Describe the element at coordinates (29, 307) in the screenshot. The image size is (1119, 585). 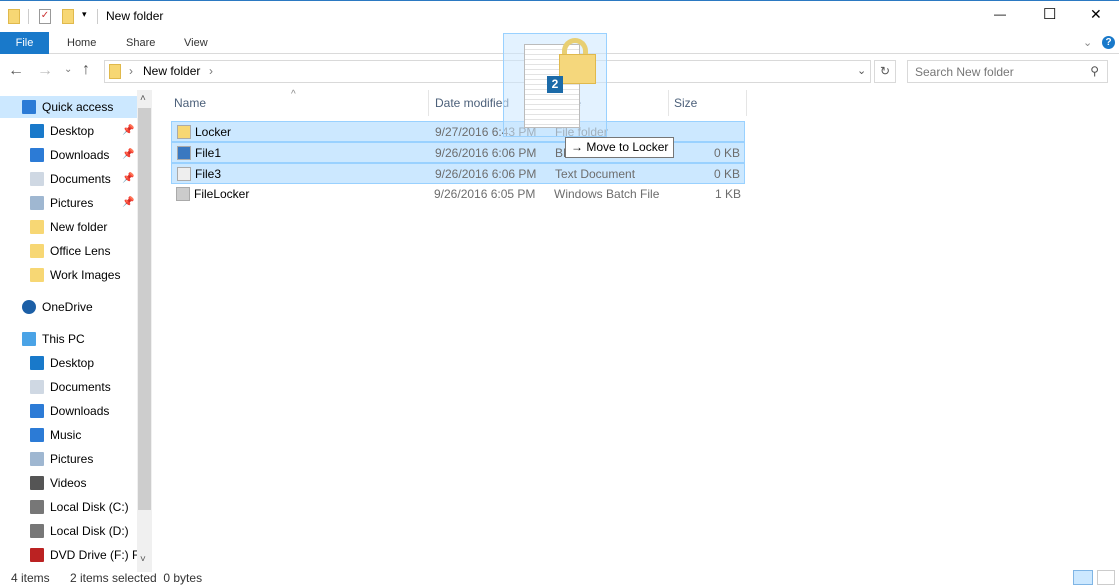
I see `onedrive-icon` at that location.